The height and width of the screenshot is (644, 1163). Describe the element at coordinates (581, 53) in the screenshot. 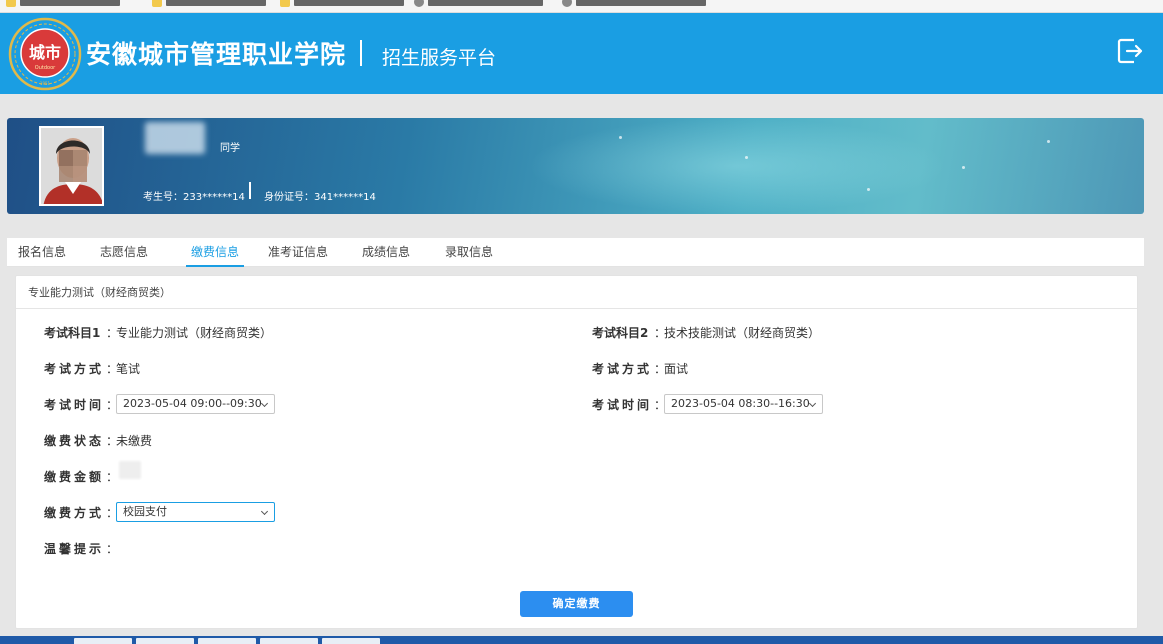

I see `site-header: 城市 Outdoor 1951 安徽城市管理职业学院 招生服务平台` at that location.